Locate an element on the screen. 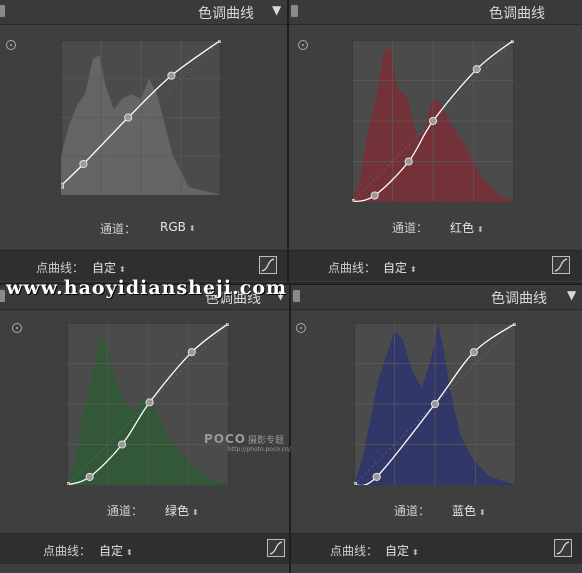  poco-watermark: POCO 摄影专题 http://photo.poco.cn/ is located at coordinates (247, 440).